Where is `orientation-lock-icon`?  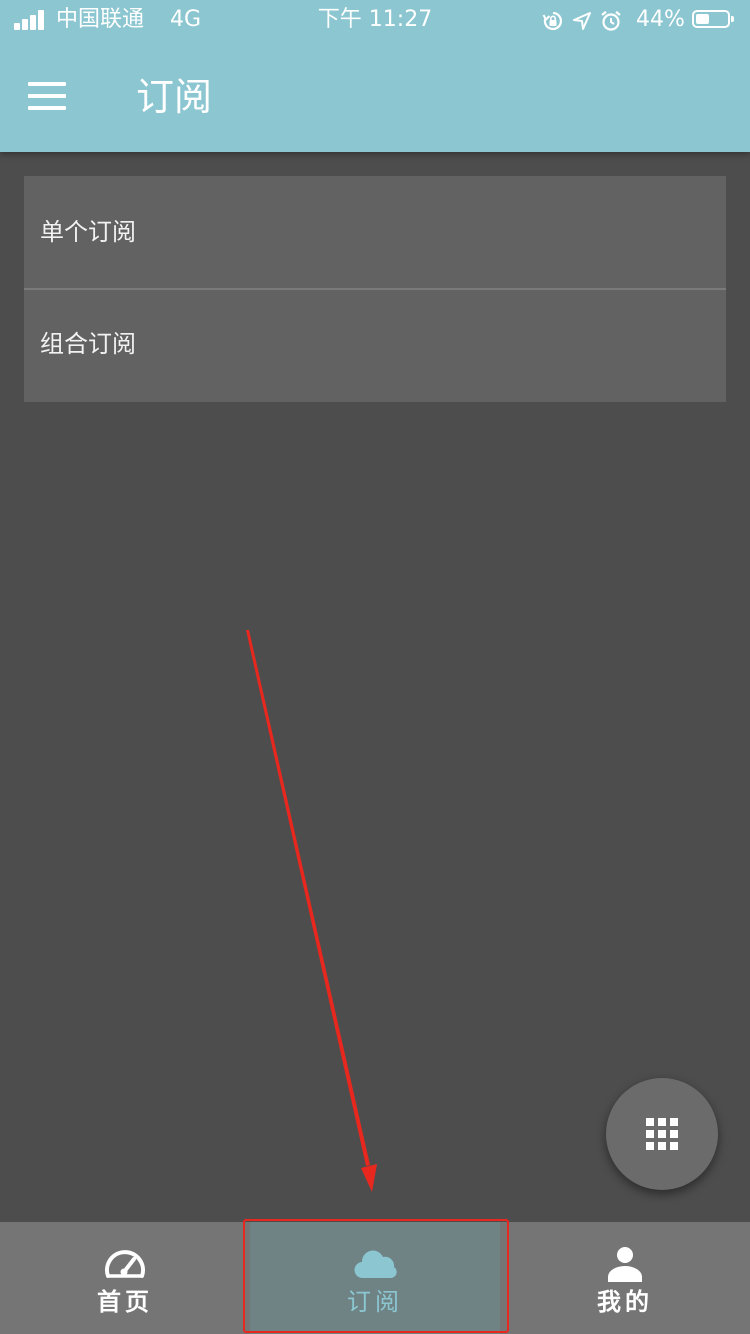 orientation-lock-icon is located at coordinates (552, 21).